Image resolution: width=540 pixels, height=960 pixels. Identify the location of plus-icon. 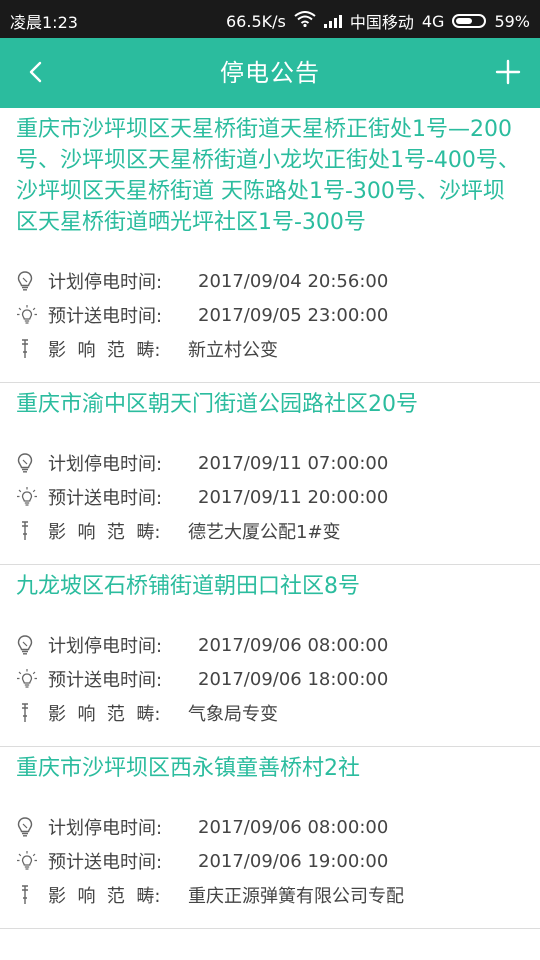
(508, 72).